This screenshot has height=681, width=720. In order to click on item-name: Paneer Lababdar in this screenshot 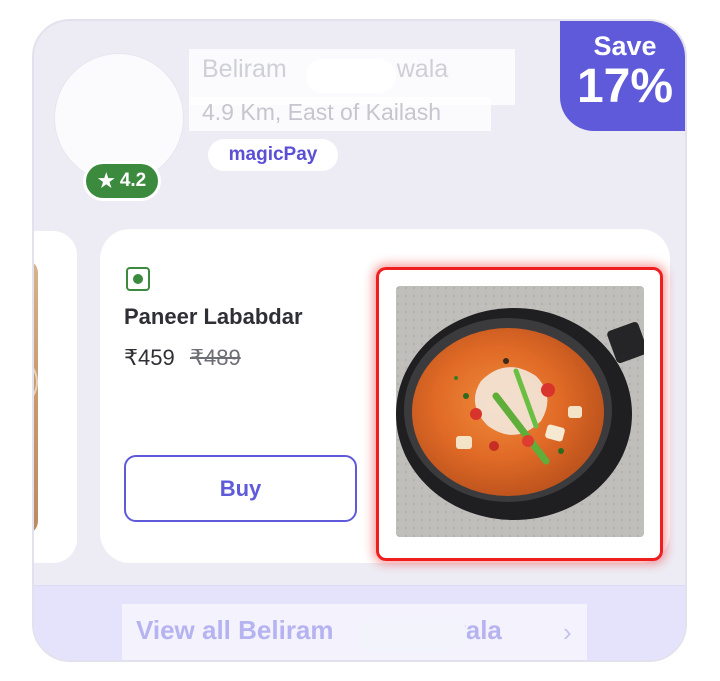, I will do `click(213, 316)`.